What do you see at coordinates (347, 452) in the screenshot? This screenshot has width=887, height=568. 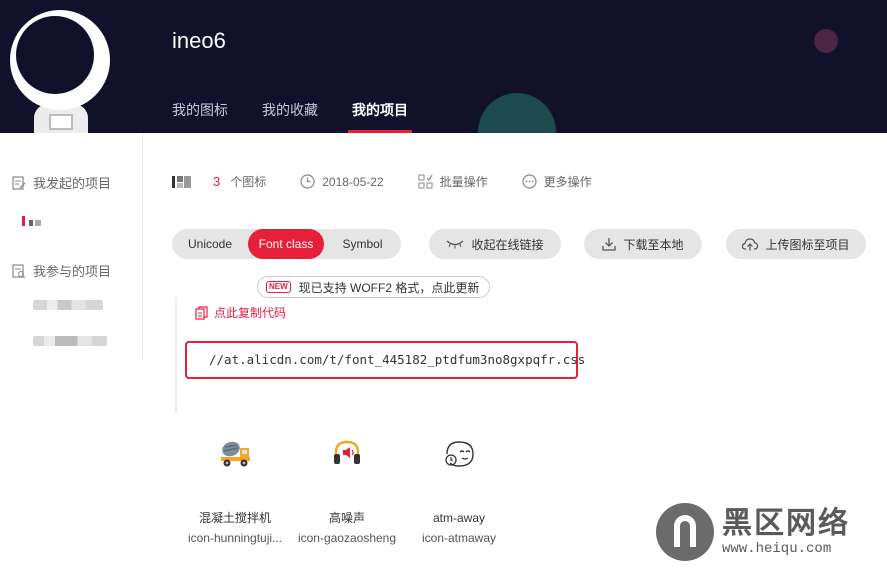 I see `high-noise-icon` at bounding box center [347, 452].